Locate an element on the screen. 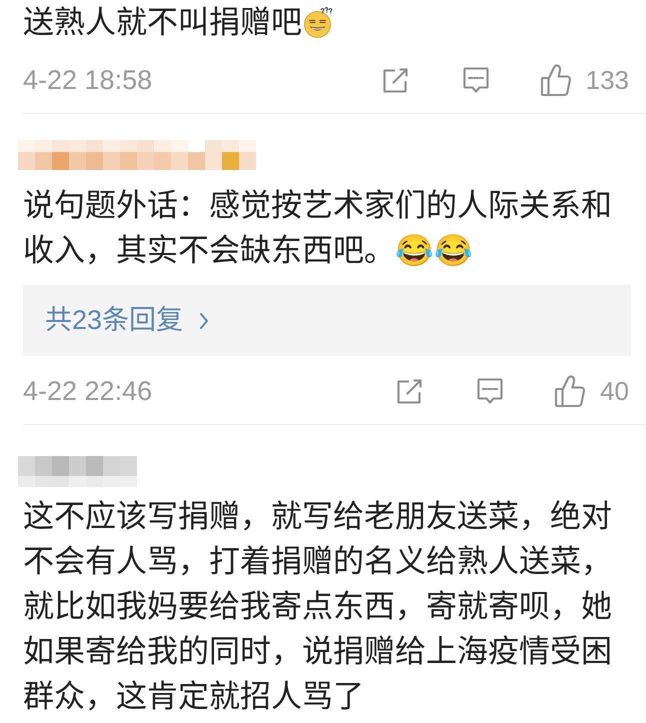 The image size is (646, 723). replies-button: 共23条回复 is located at coordinates (327, 320).